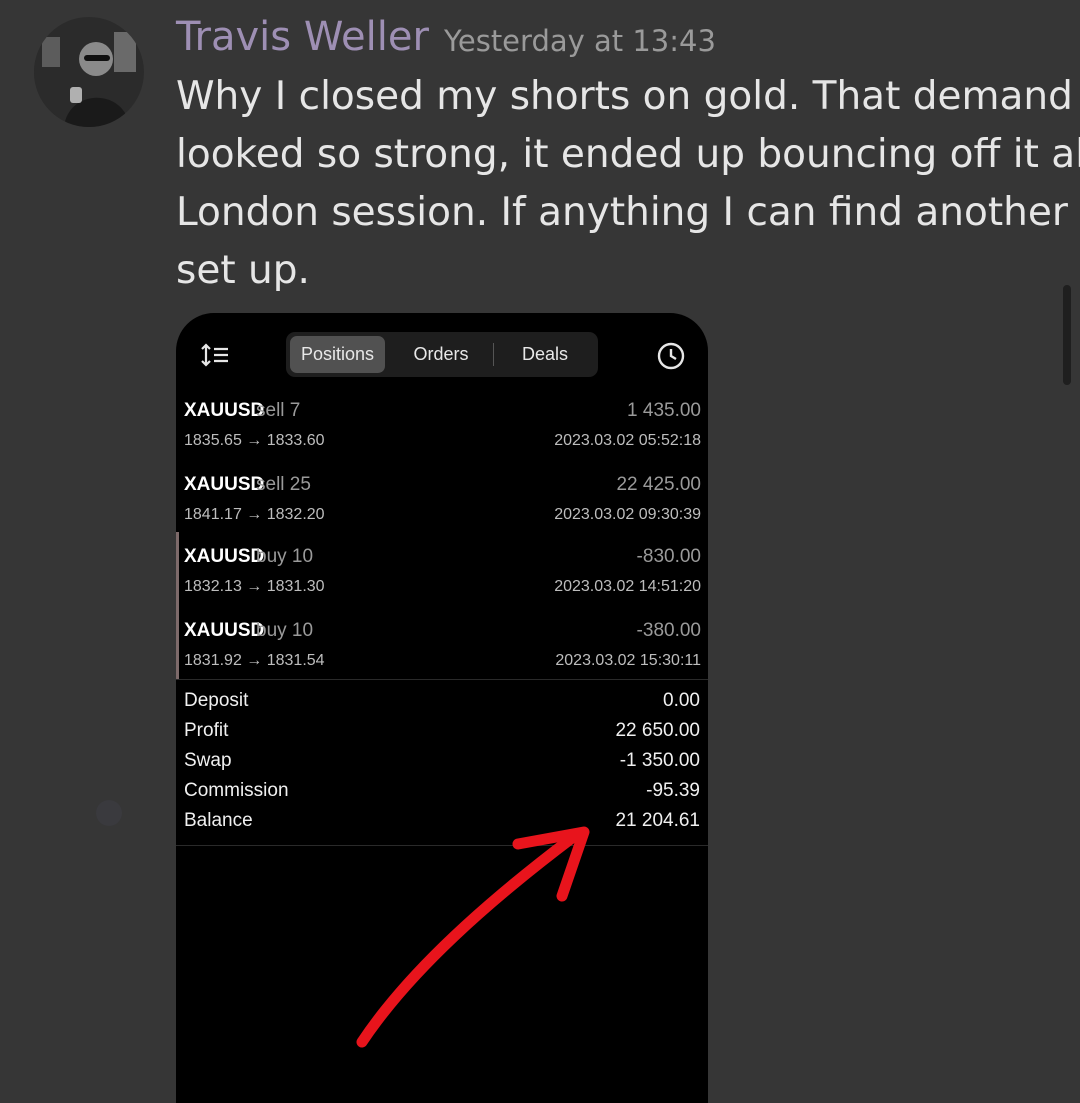 The width and height of the screenshot is (1080, 1103). I want to click on position-side: sell 25, so click(283, 484).